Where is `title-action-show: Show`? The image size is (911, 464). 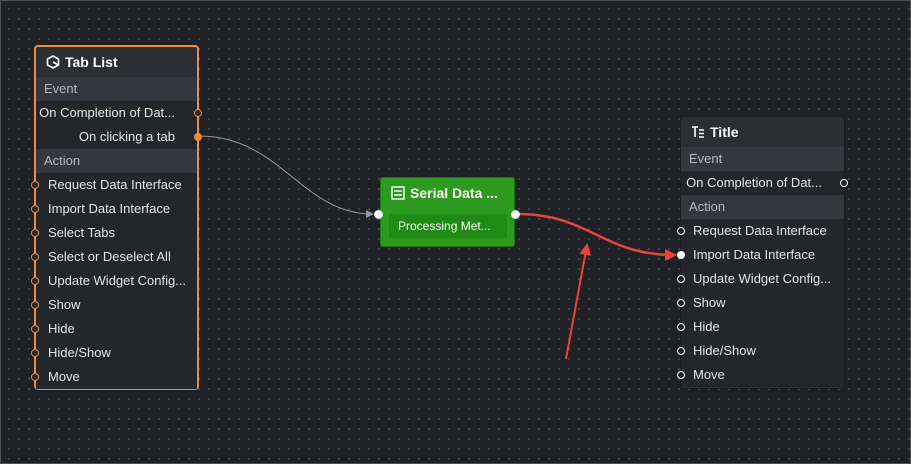
title-action-show: Show is located at coordinates (760, 303).